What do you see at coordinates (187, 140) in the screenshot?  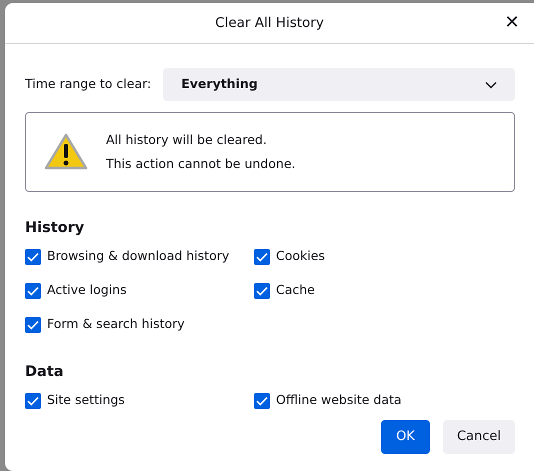 I see `warning-text: All history will be cleared.` at bounding box center [187, 140].